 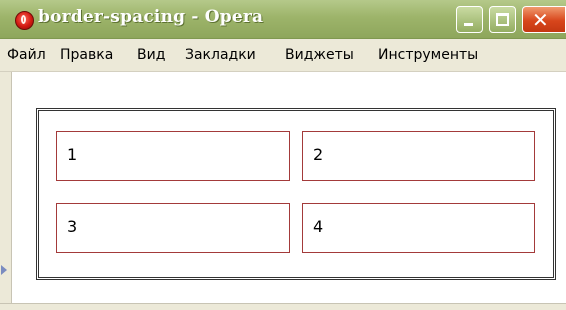 What do you see at coordinates (86, 55) in the screenshot?
I see `menu-edit: Правка` at bounding box center [86, 55].